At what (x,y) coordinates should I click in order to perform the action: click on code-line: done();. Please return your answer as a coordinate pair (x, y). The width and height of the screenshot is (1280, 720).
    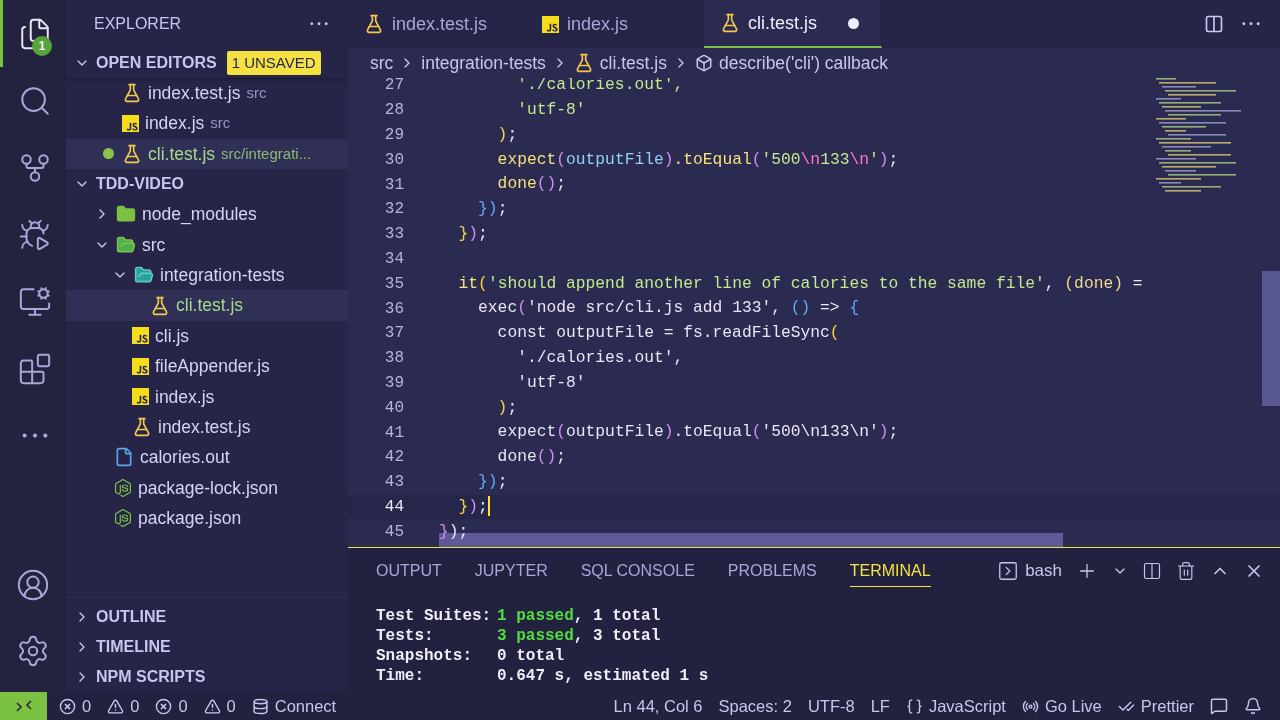
    Looking at the image, I should click on (531, 457).